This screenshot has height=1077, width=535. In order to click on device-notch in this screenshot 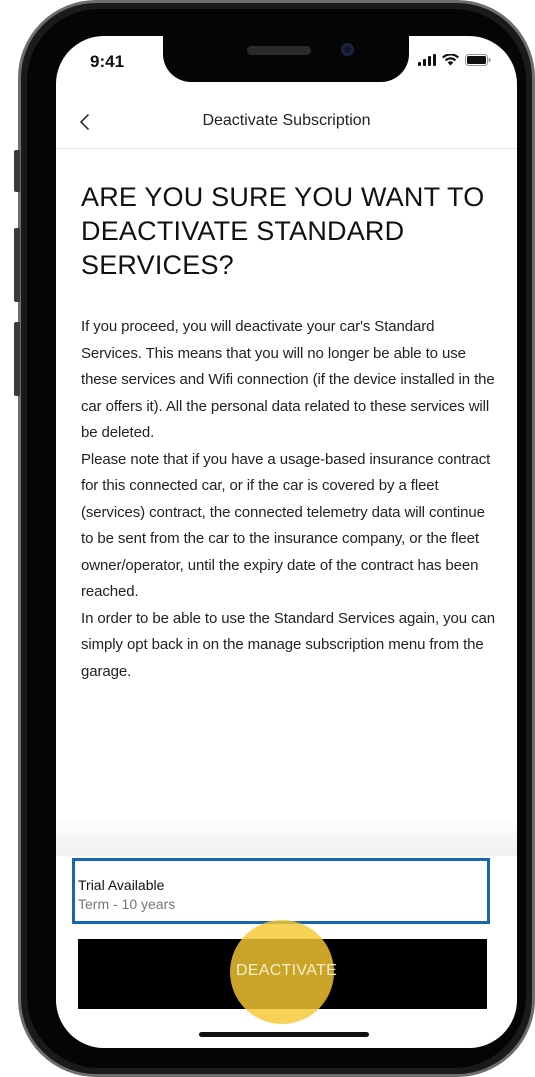, I will do `click(286, 59)`.